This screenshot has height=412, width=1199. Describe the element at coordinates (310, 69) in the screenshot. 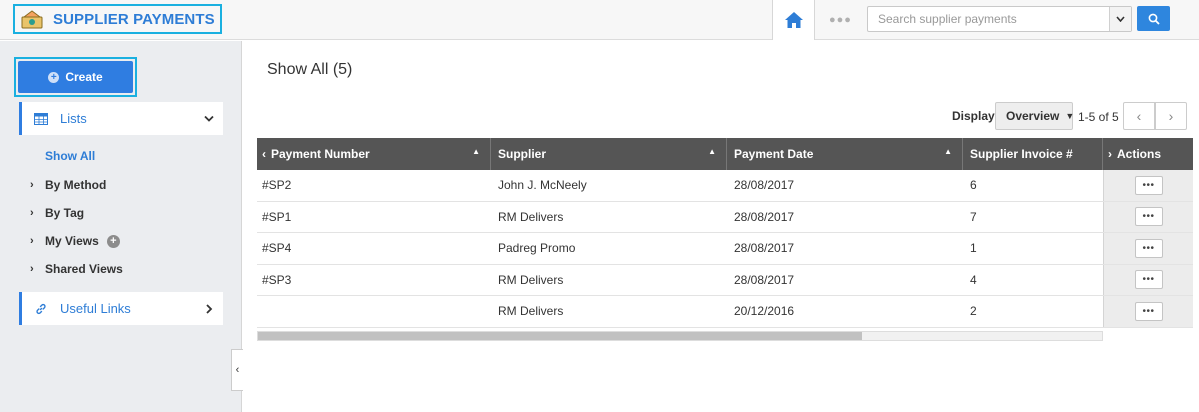

I see `page-title: Show All (5)` at that location.